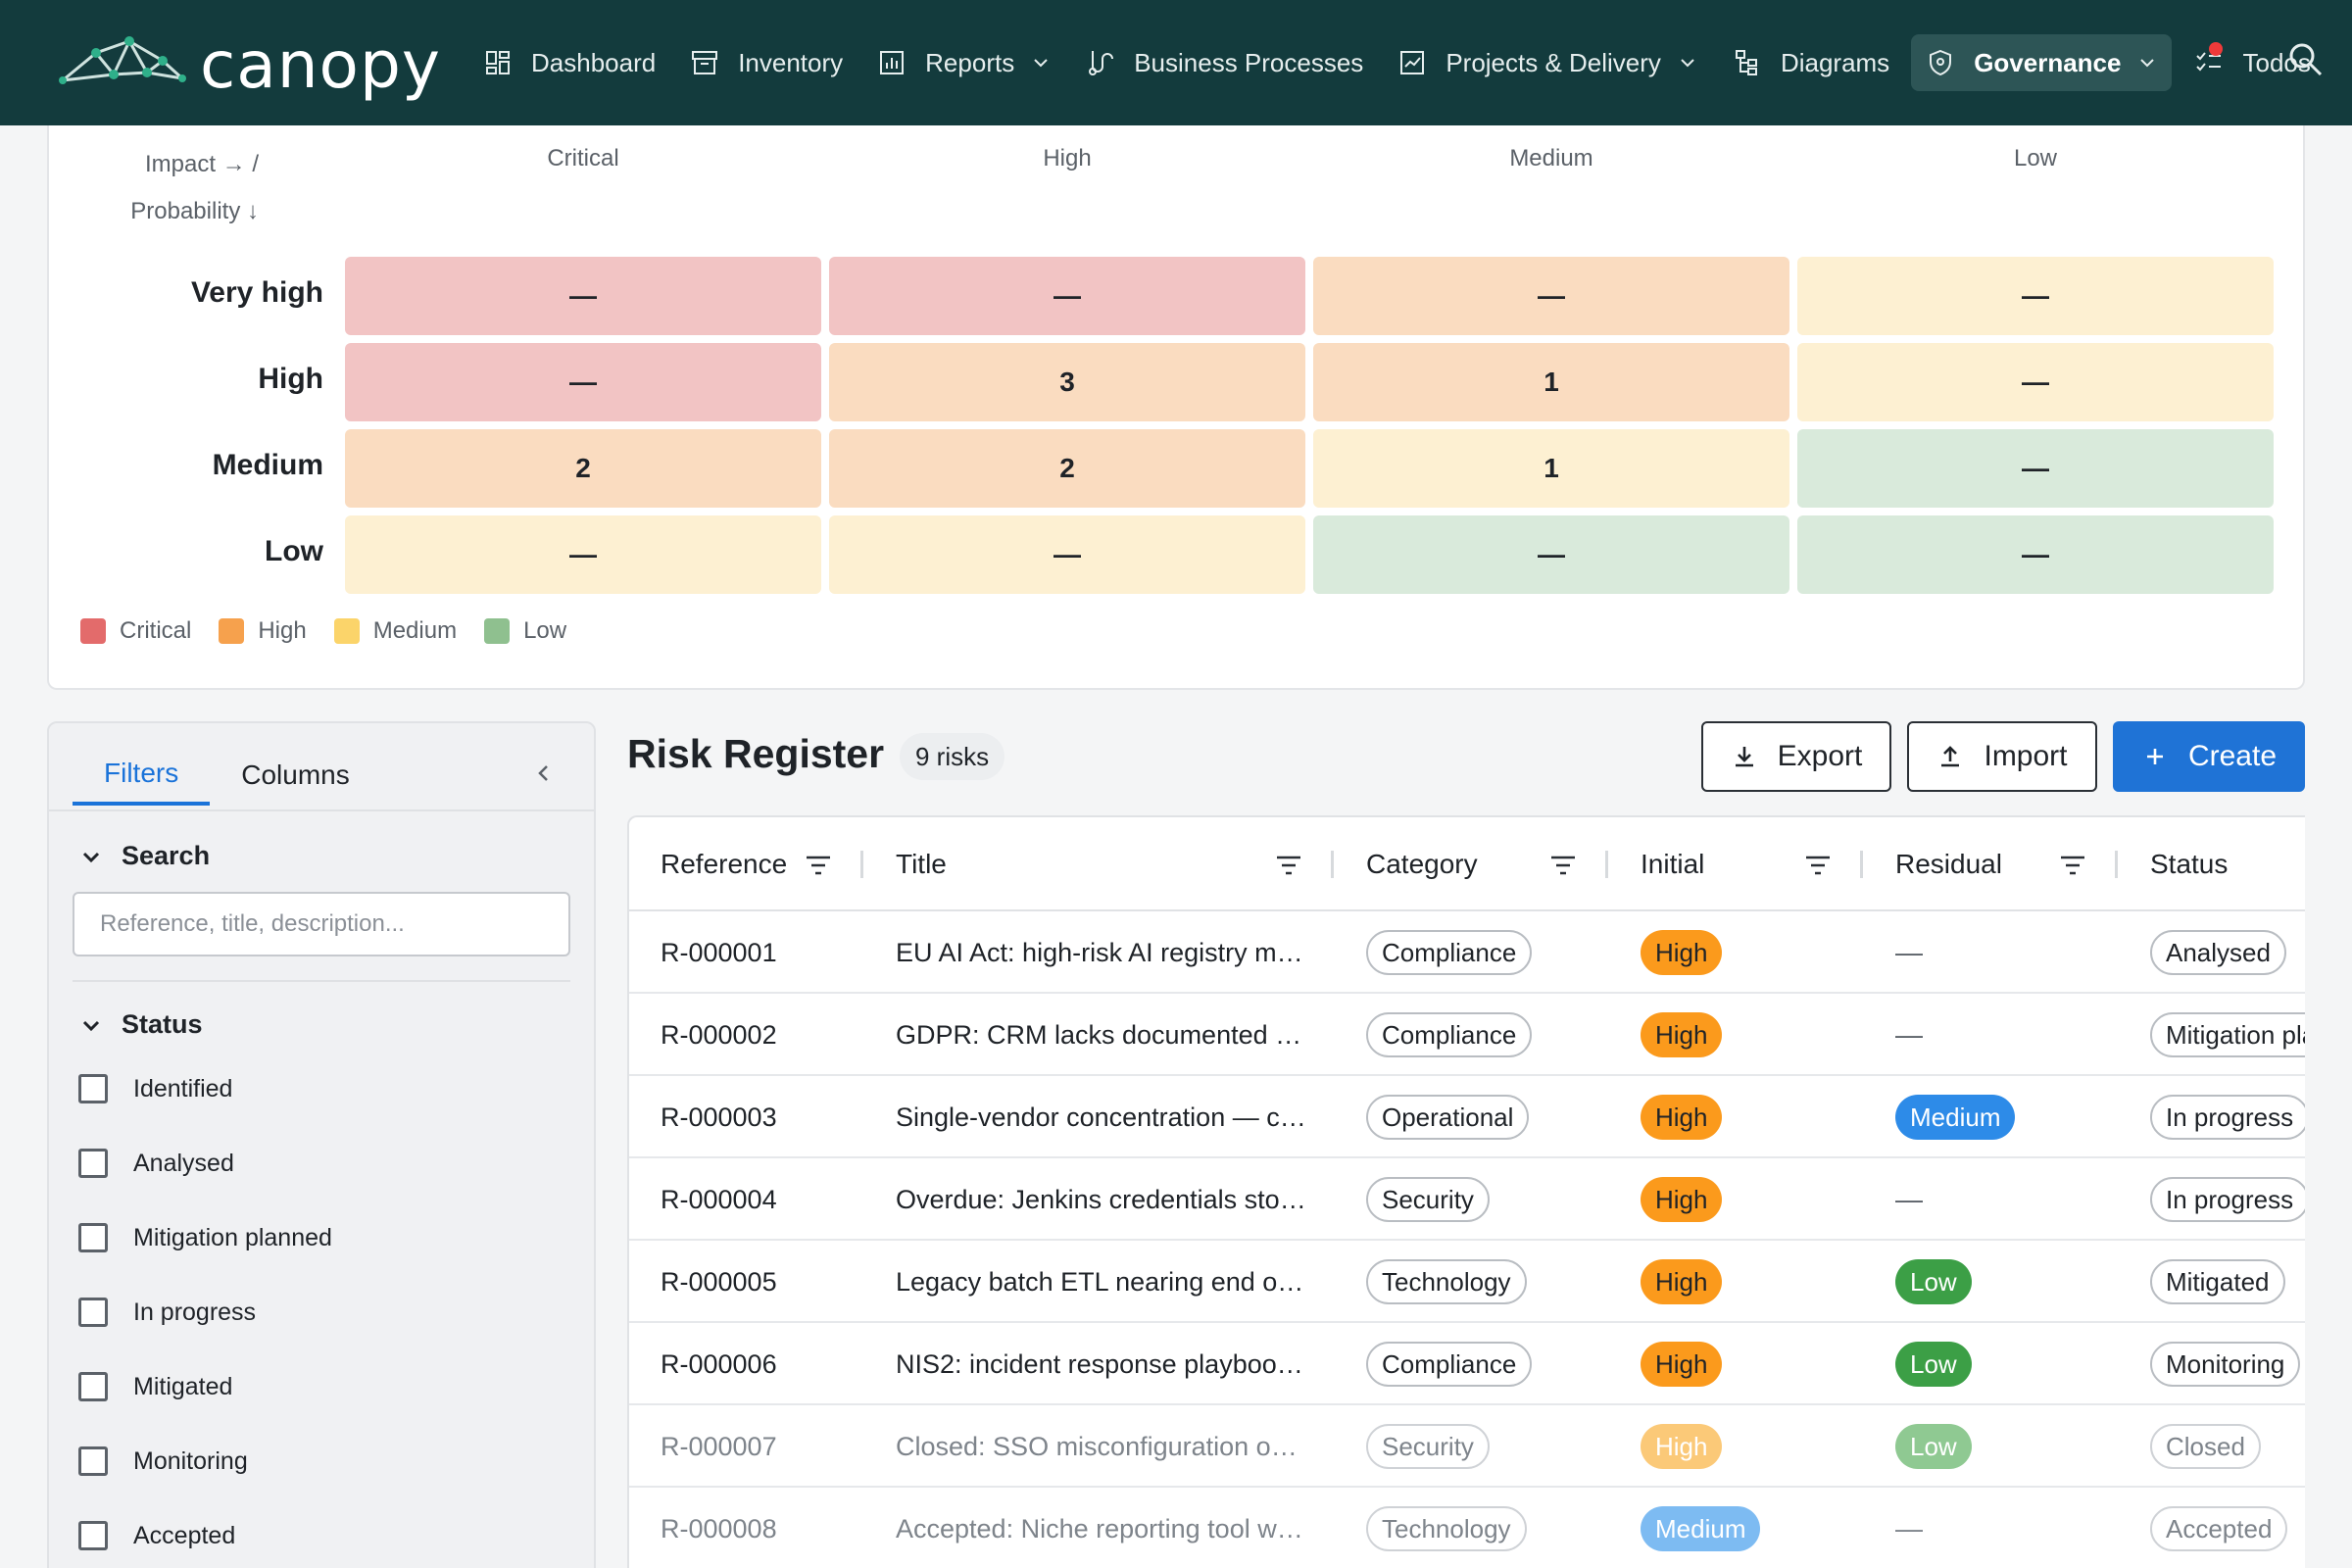 The image size is (2352, 1568). I want to click on checkbox-label: In progress, so click(195, 1312).